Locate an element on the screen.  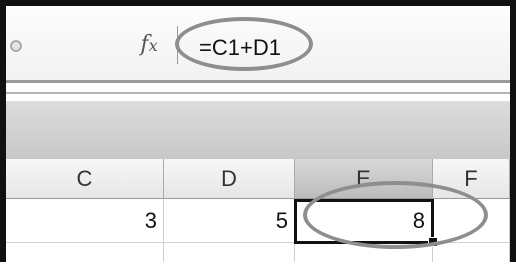
active-cell-e1: 8 is located at coordinates (364, 221).